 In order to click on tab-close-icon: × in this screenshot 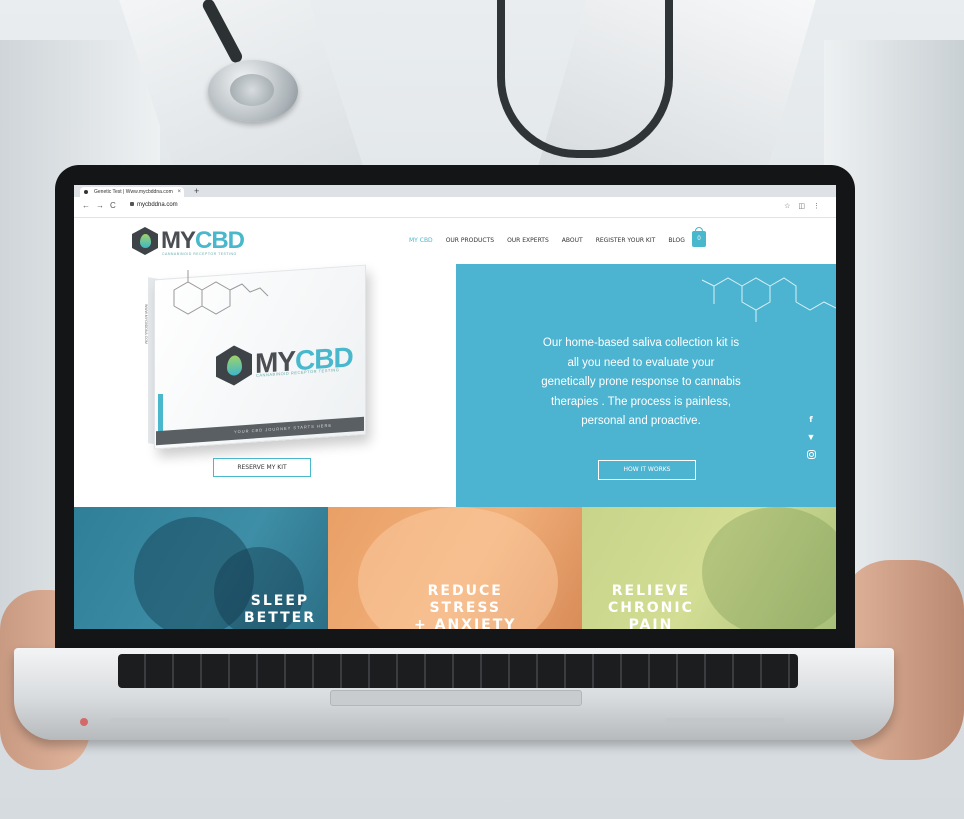, I will do `click(179, 192)`.